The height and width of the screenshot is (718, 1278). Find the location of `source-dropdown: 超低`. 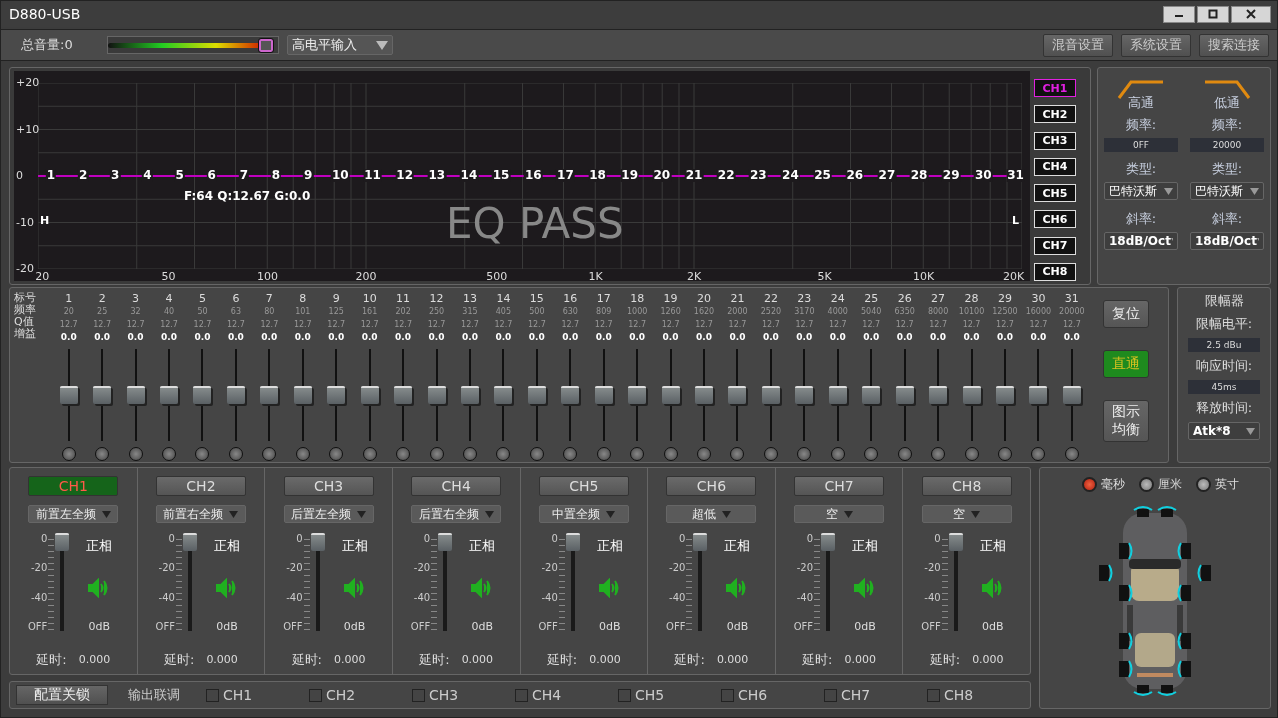

source-dropdown: 超低 is located at coordinates (711, 514).